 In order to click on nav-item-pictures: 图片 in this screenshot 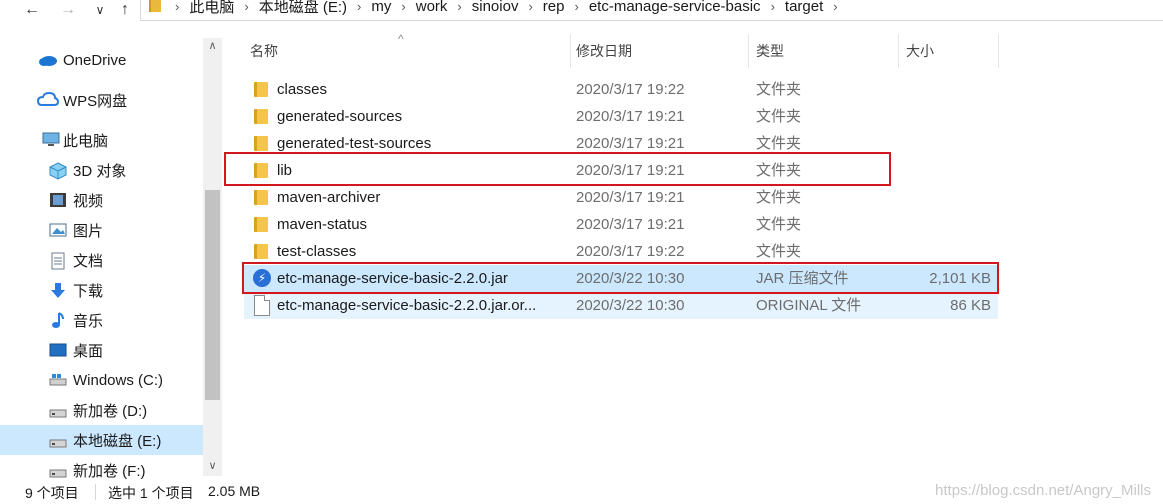, I will do `click(101, 230)`.